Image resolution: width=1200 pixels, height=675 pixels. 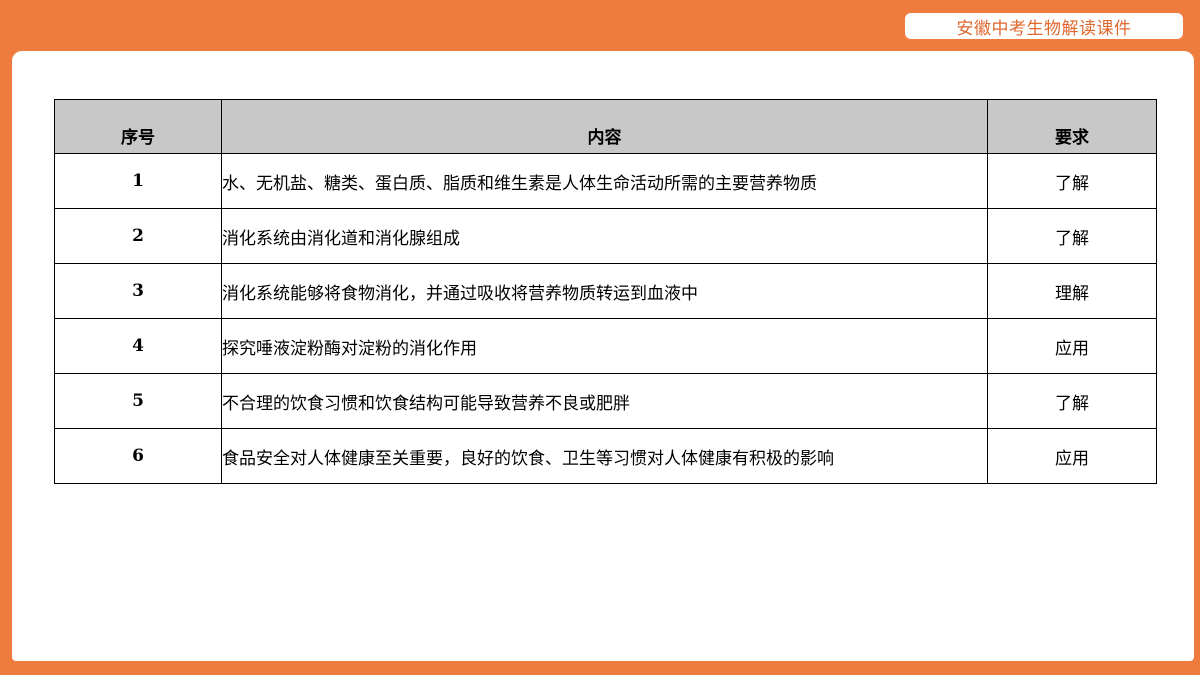 I want to click on row-index: 4, so click(x=138, y=346).